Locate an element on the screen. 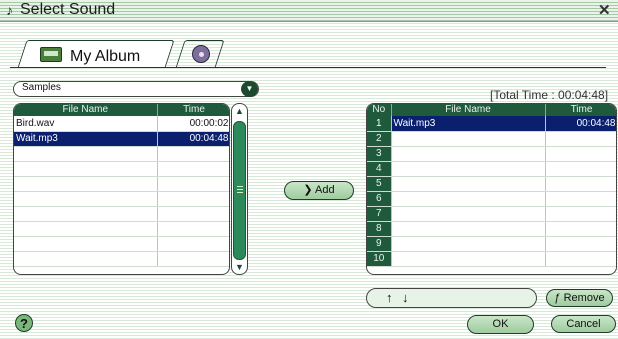 The image size is (618, 339). remove-button-label: Remove is located at coordinates (584, 298).